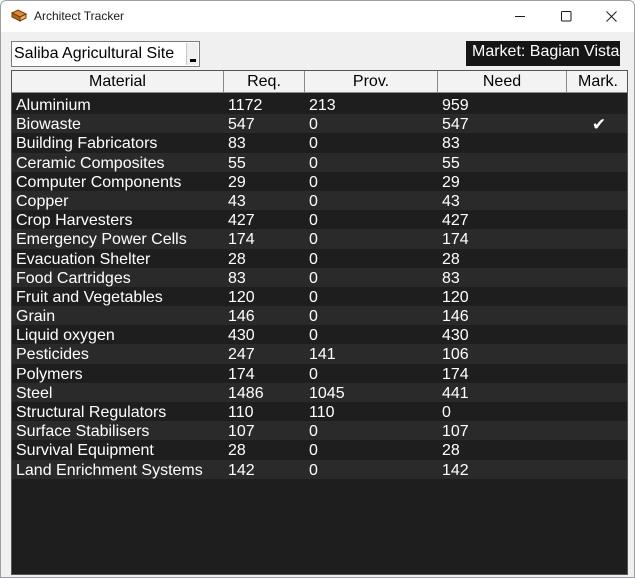 Image resolution: width=635 pixels, height=578 pixels. I want to click on maximize-icon, so click(566, 16).